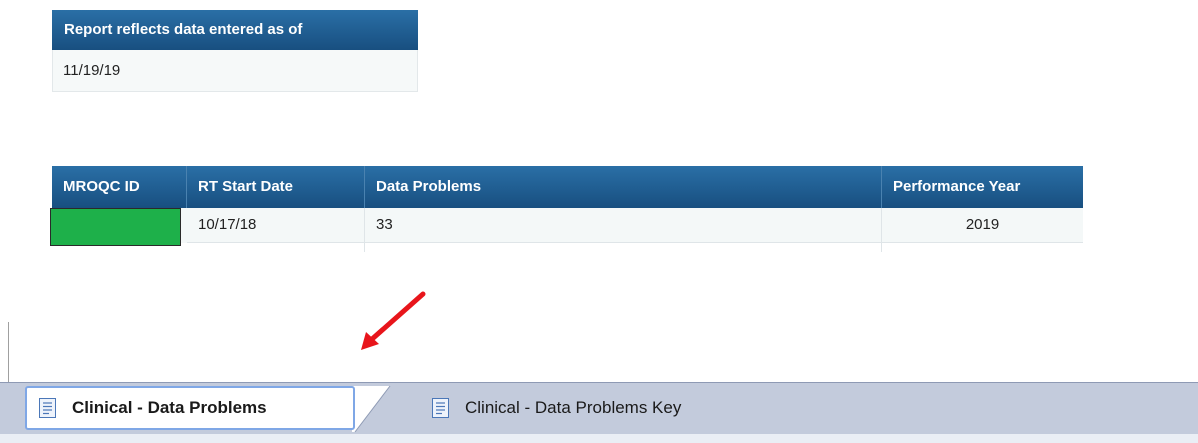  I want to click on column-header-data-problems: Data Problems, so click(623, 187).